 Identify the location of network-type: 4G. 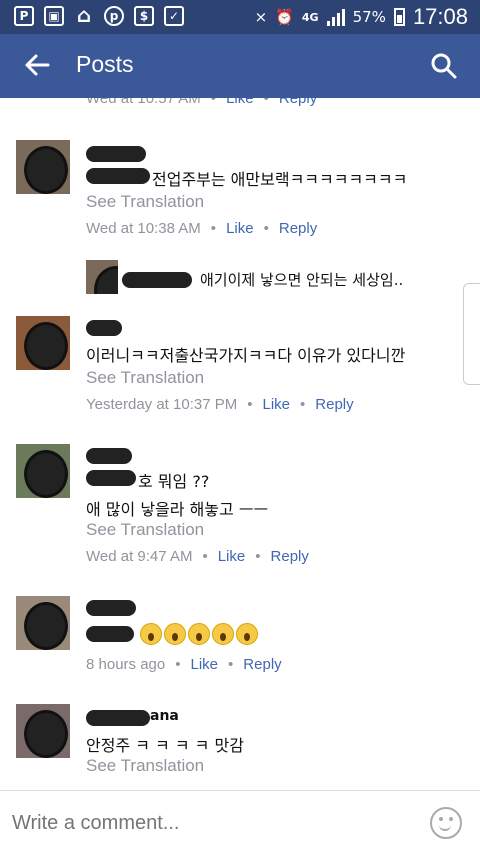
(310, 17).